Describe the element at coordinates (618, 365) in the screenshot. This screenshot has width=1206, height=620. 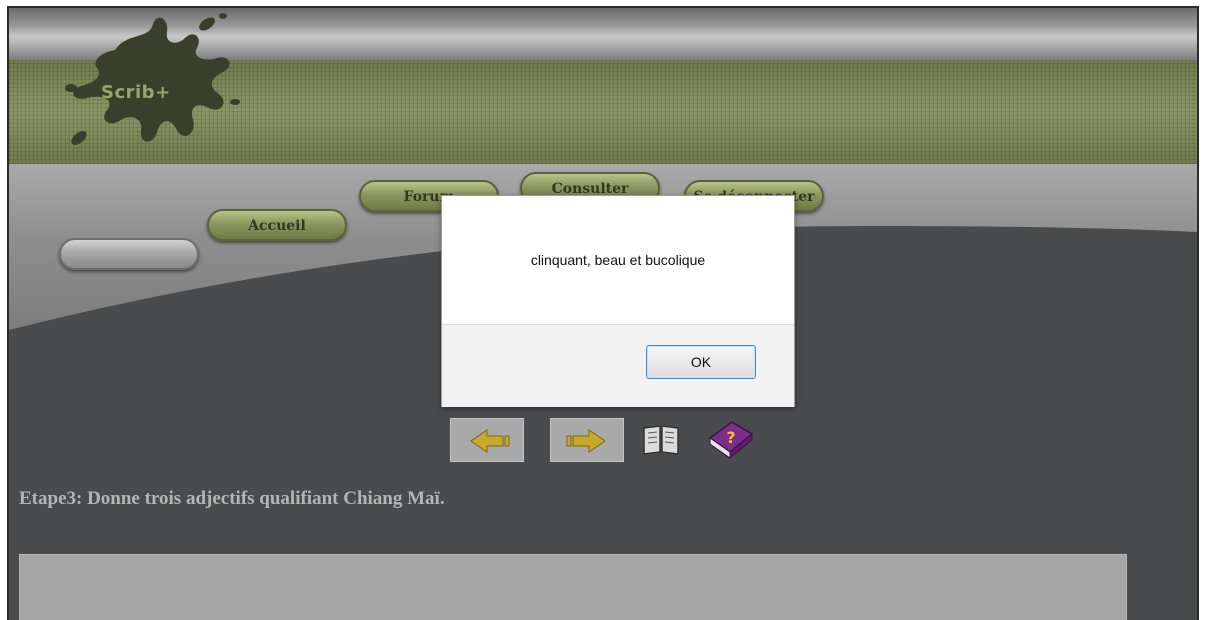
I see `alert-footer: OK` at that location.